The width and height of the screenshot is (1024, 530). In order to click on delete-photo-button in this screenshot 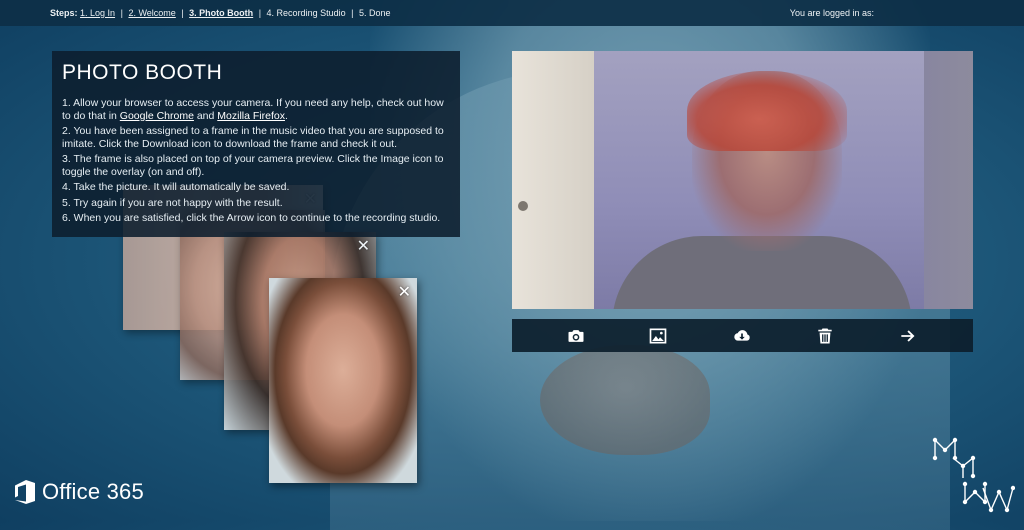, I will do `click(825, 335)`.